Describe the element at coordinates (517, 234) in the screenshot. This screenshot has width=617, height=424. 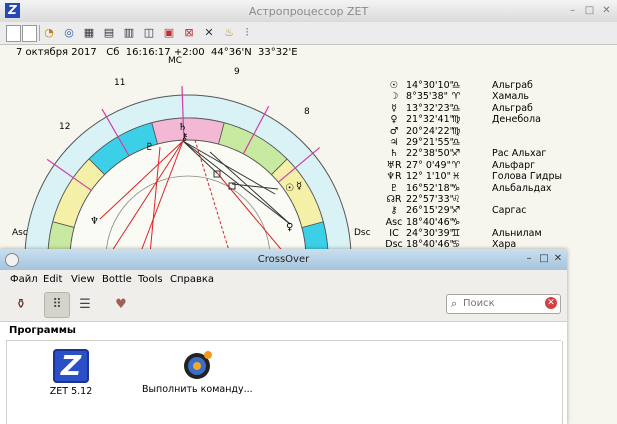
I see `fixed-star-name: Альнилам` at that location.